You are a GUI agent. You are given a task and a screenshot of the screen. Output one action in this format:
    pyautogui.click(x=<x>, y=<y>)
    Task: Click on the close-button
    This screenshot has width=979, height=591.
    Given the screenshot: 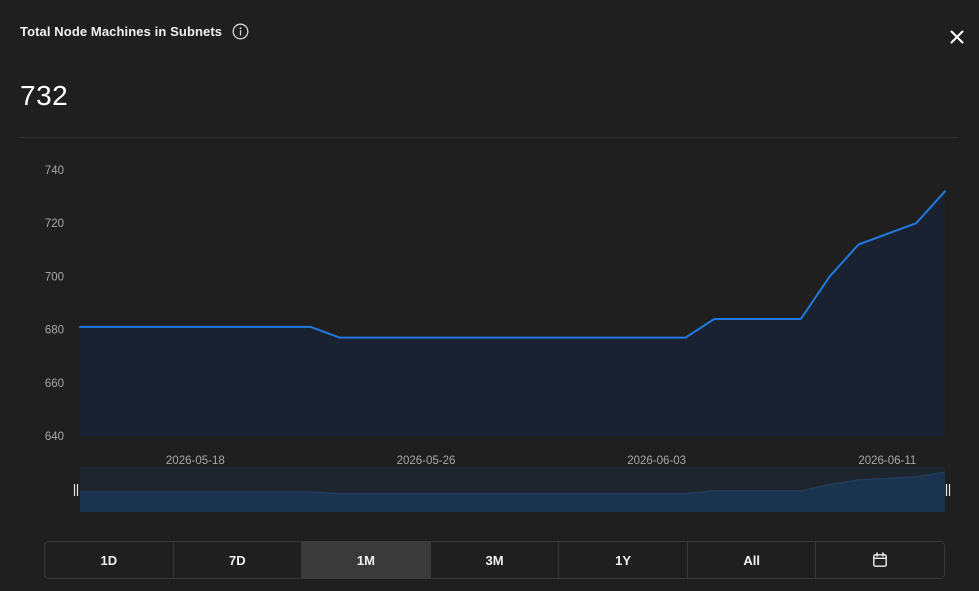 What is the action you would take?
    pyautogui.click(x=957, y=37)
    